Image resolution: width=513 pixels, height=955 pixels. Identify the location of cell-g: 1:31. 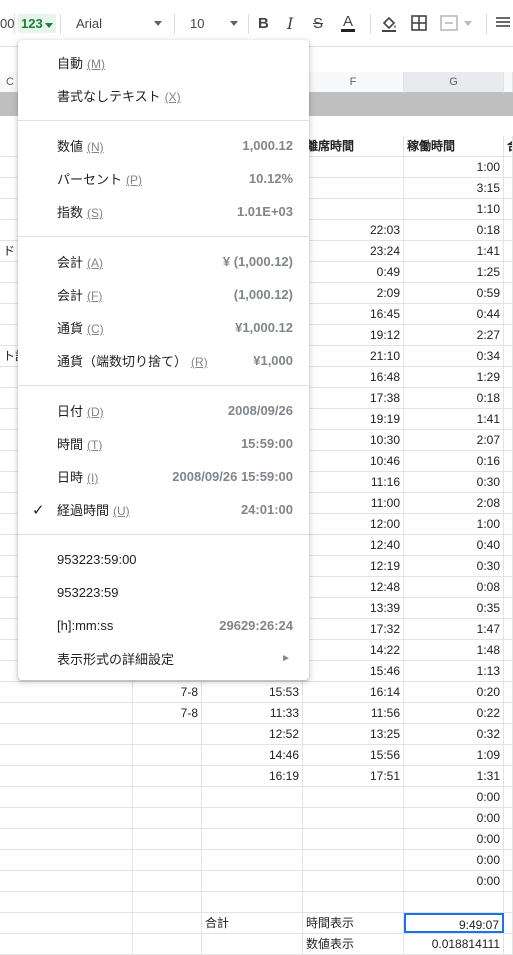
(454, 776).